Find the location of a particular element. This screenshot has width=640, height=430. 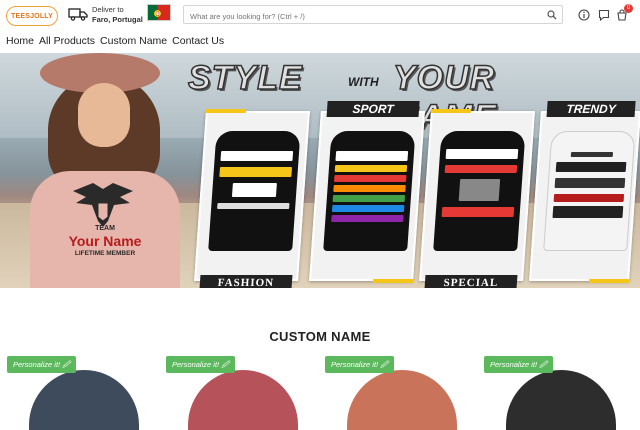

eagle-graphic is located at coordinates (103, 205).